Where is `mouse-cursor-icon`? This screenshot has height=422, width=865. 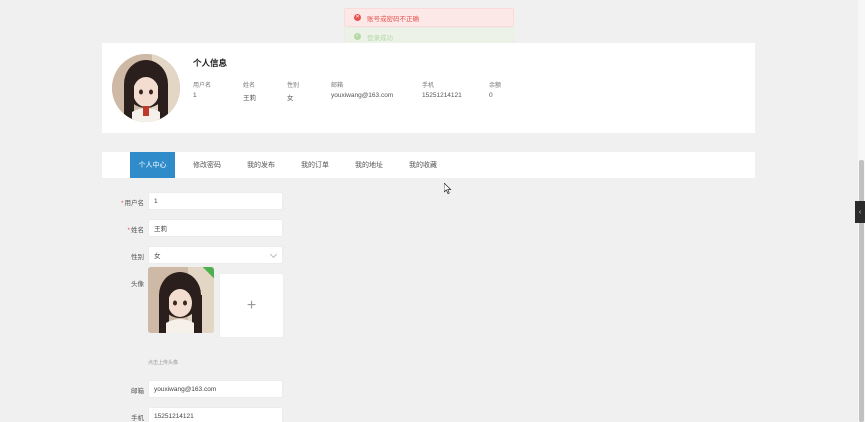 mouse-cursor-icon is located at coordinates (448, 188).